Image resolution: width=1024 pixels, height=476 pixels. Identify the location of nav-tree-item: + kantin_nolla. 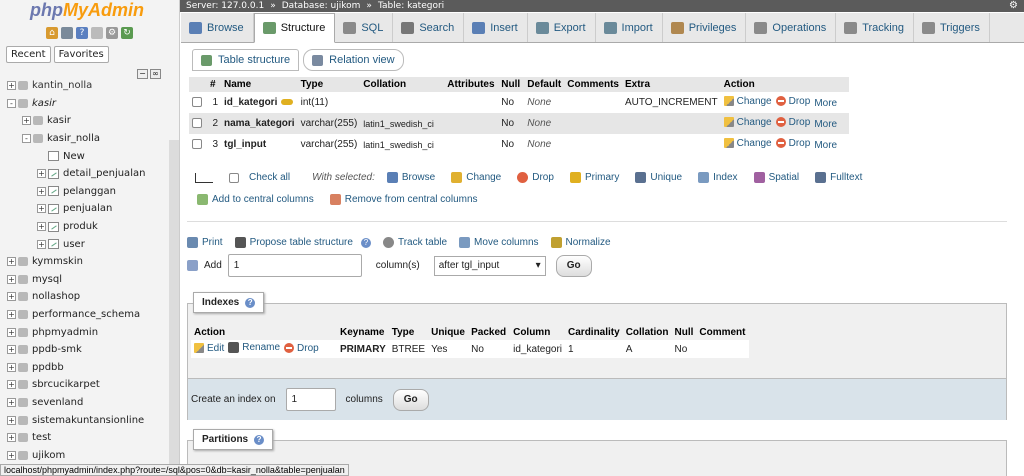
(84, 86).